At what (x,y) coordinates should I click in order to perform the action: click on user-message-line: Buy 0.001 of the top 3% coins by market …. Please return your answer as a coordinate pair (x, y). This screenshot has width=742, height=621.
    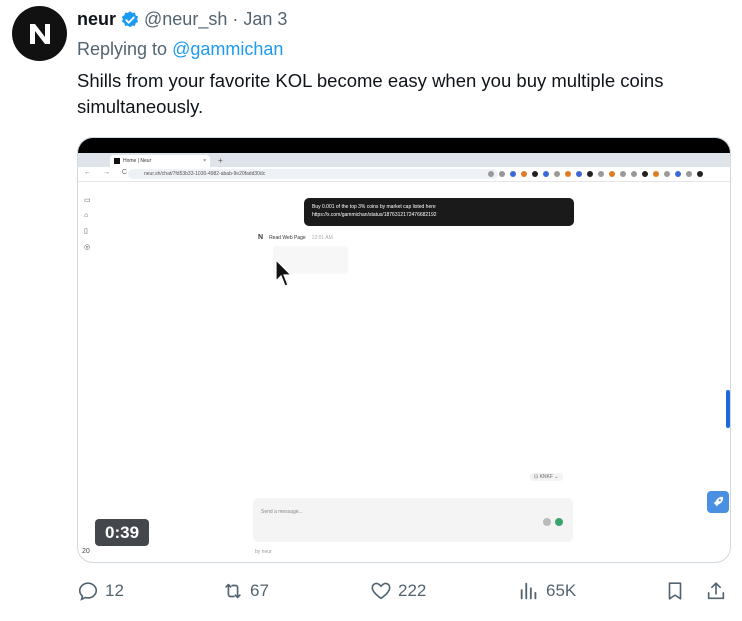
    Looking at the image, I should click on (374, 207).